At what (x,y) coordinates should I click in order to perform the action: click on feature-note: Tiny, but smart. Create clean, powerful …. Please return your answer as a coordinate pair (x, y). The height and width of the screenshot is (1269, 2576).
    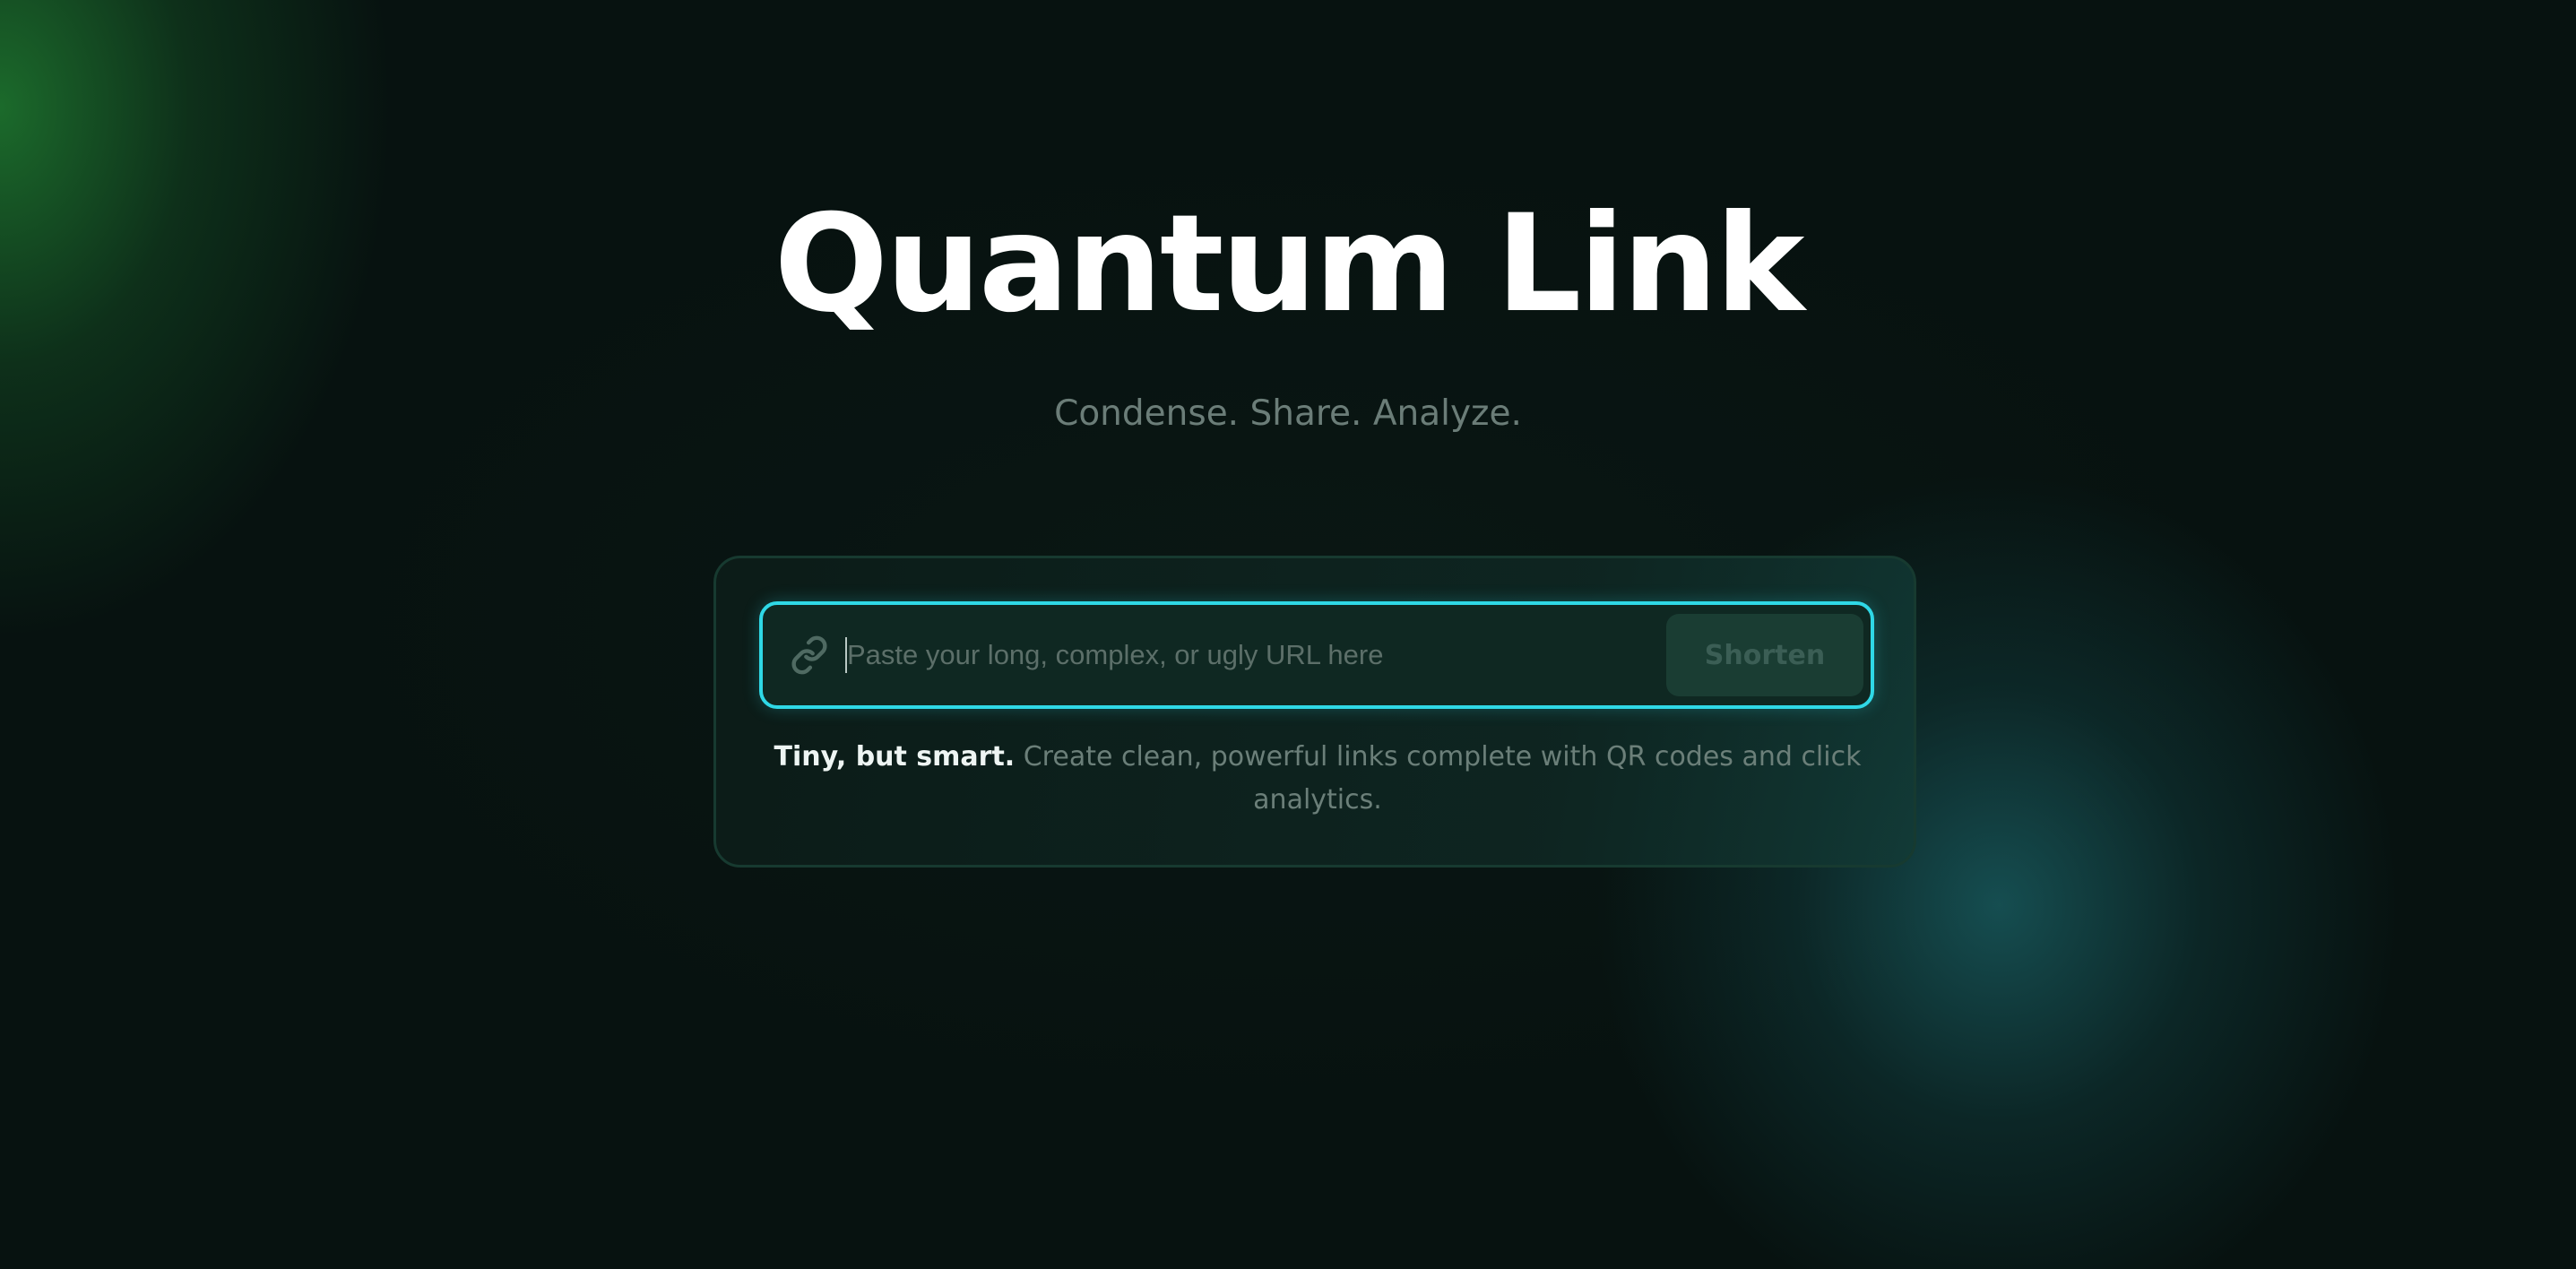
    Looking at the image, I should click on (1317, 779).